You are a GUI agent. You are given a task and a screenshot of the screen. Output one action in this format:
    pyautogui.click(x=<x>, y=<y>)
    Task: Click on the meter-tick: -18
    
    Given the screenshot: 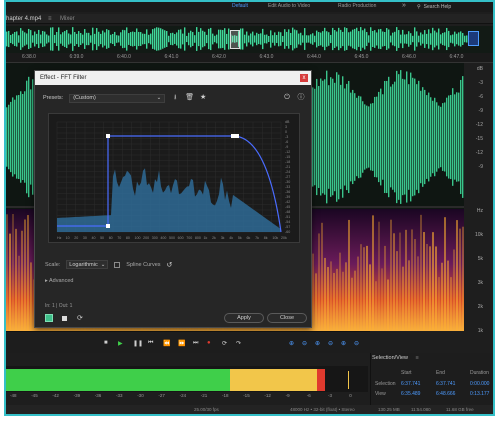 What is the action you would take?
    pyautogui.click(x=225, y=395)
    